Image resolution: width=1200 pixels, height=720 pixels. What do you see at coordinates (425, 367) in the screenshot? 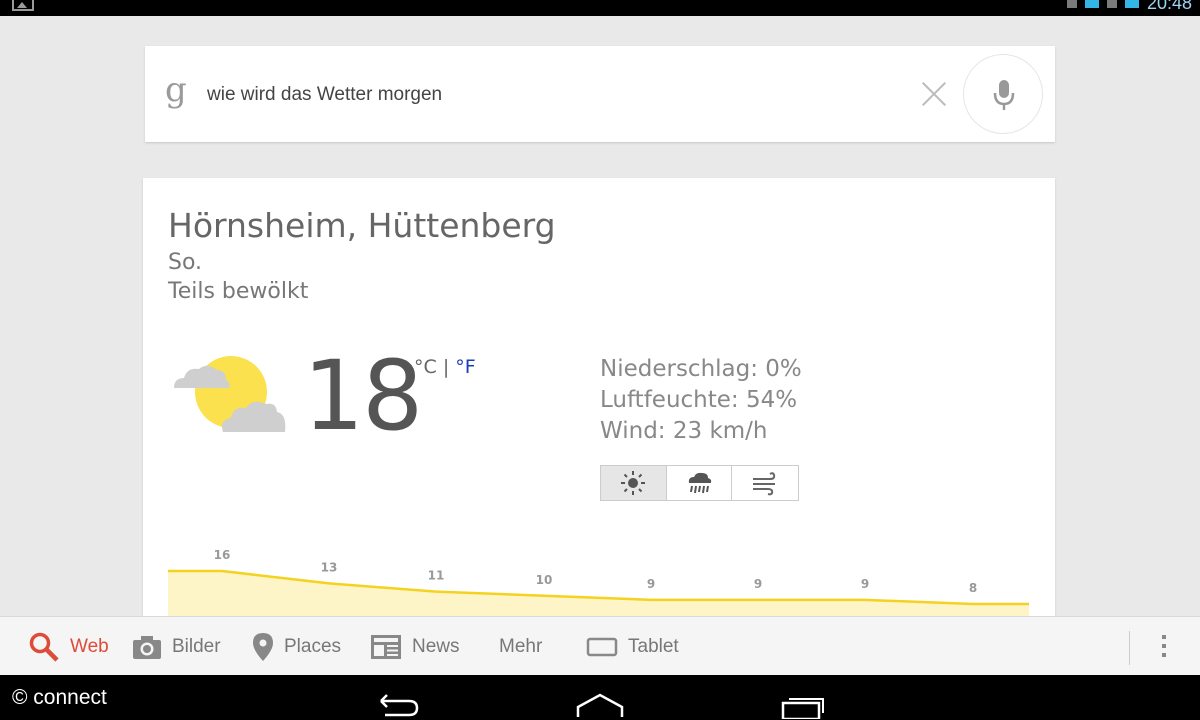
I see `unit-celsius: °C` at bounding box center [425, 367].